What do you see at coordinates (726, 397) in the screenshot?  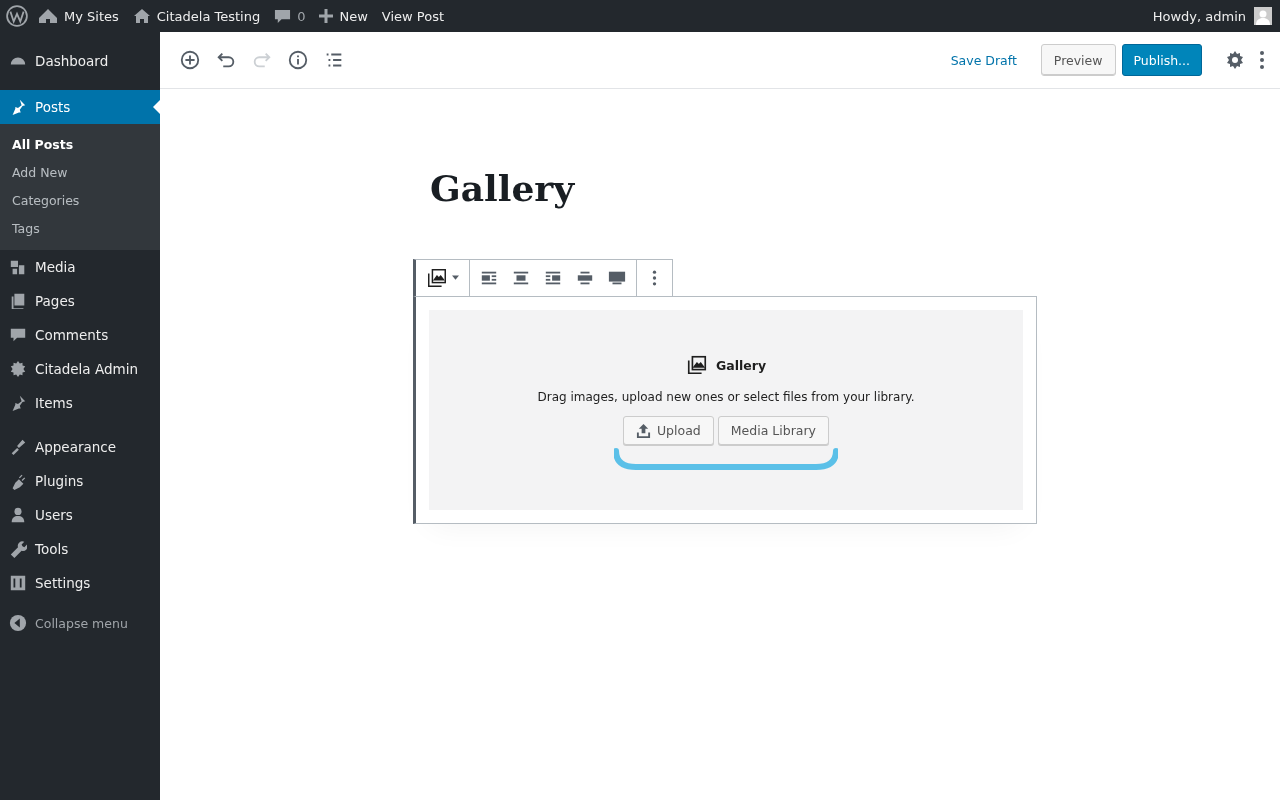 I see `instructions-text: Drag images, upload new ones or select files from your library.` at bounding box center [726, 397].